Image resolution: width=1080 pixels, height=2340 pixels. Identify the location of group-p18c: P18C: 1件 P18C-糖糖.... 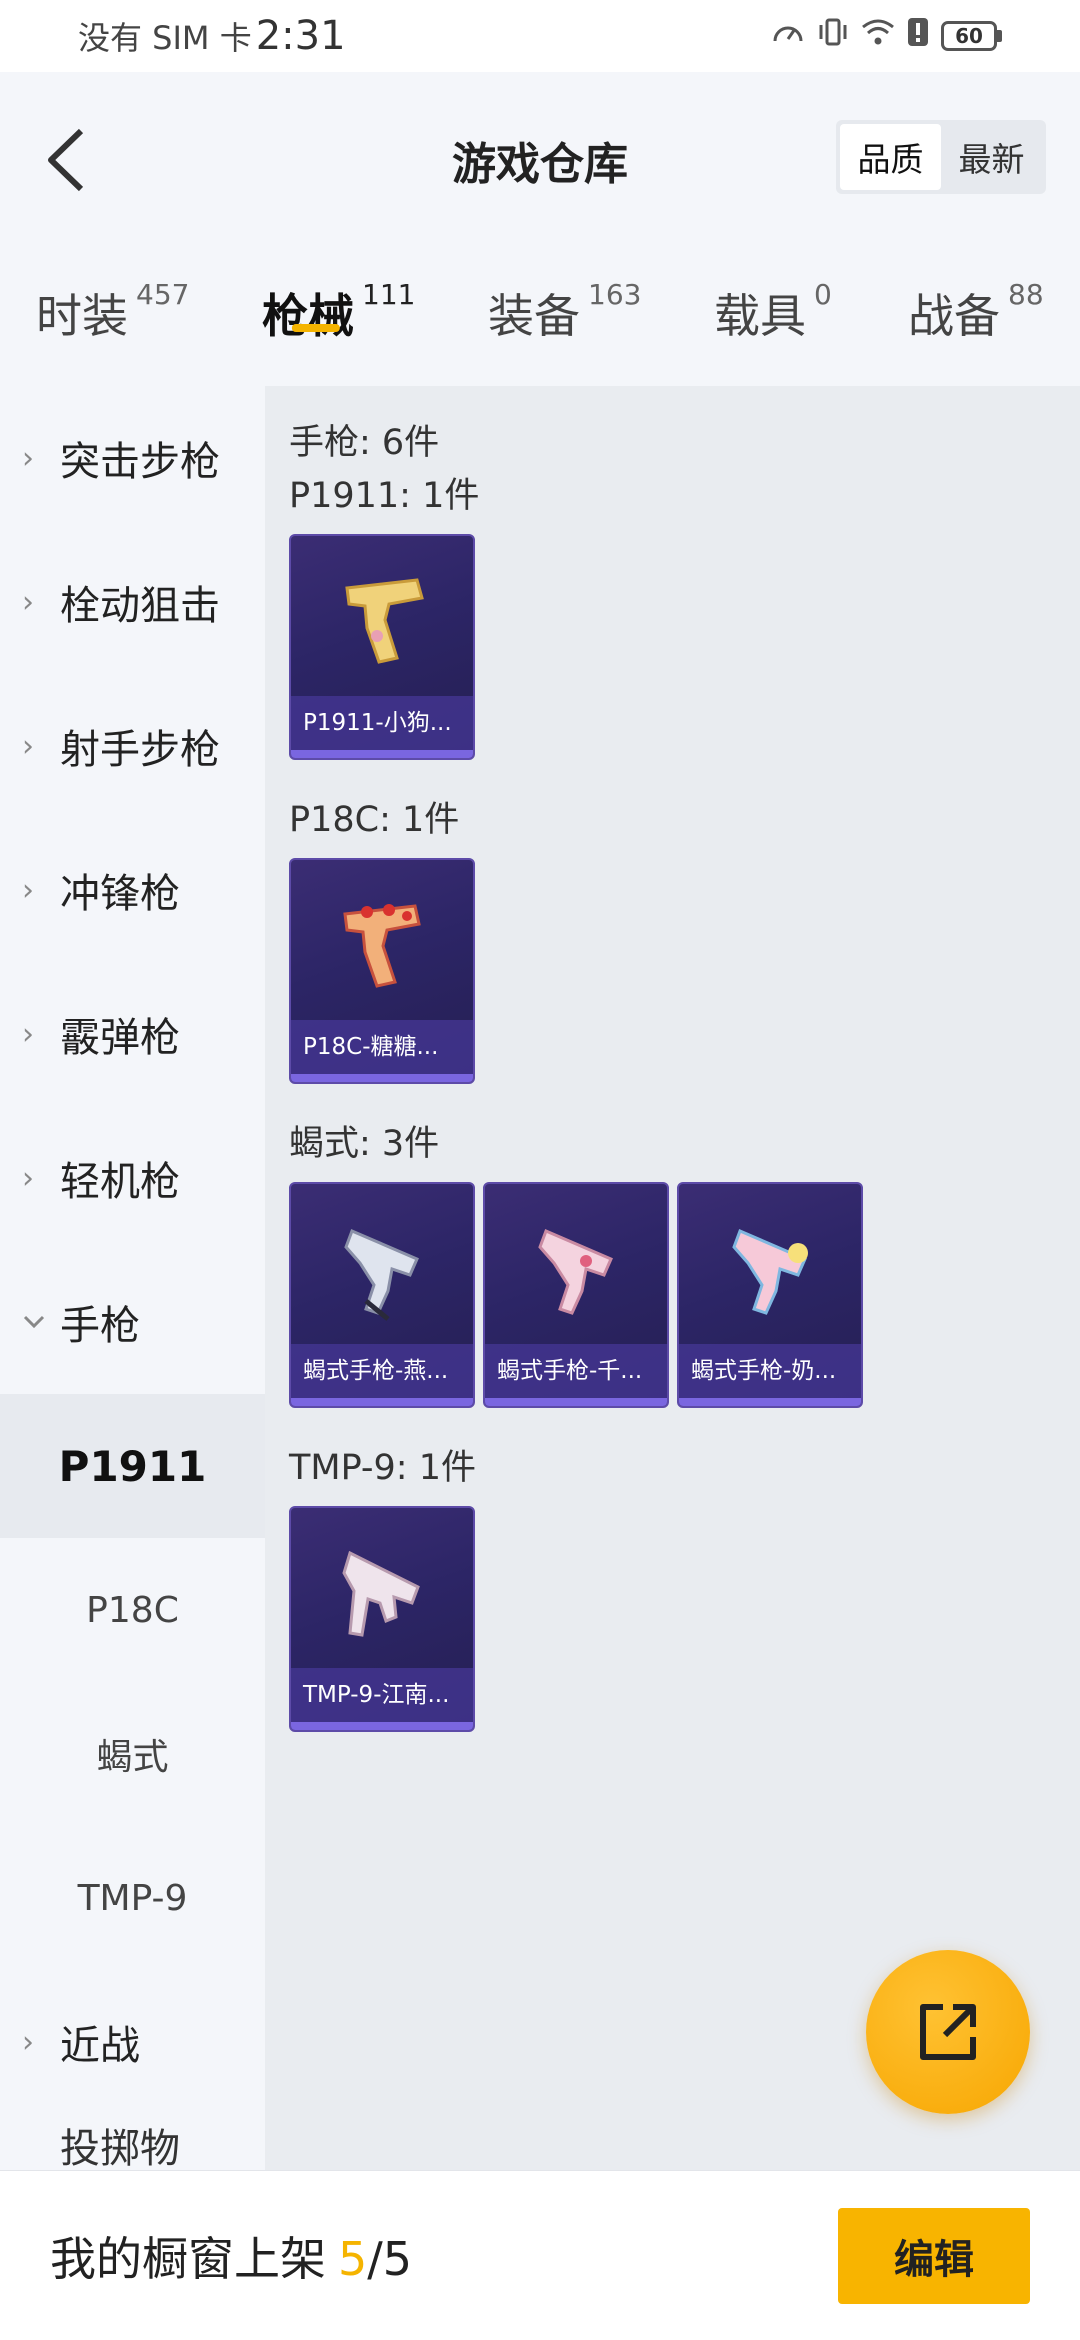
(382, 937).